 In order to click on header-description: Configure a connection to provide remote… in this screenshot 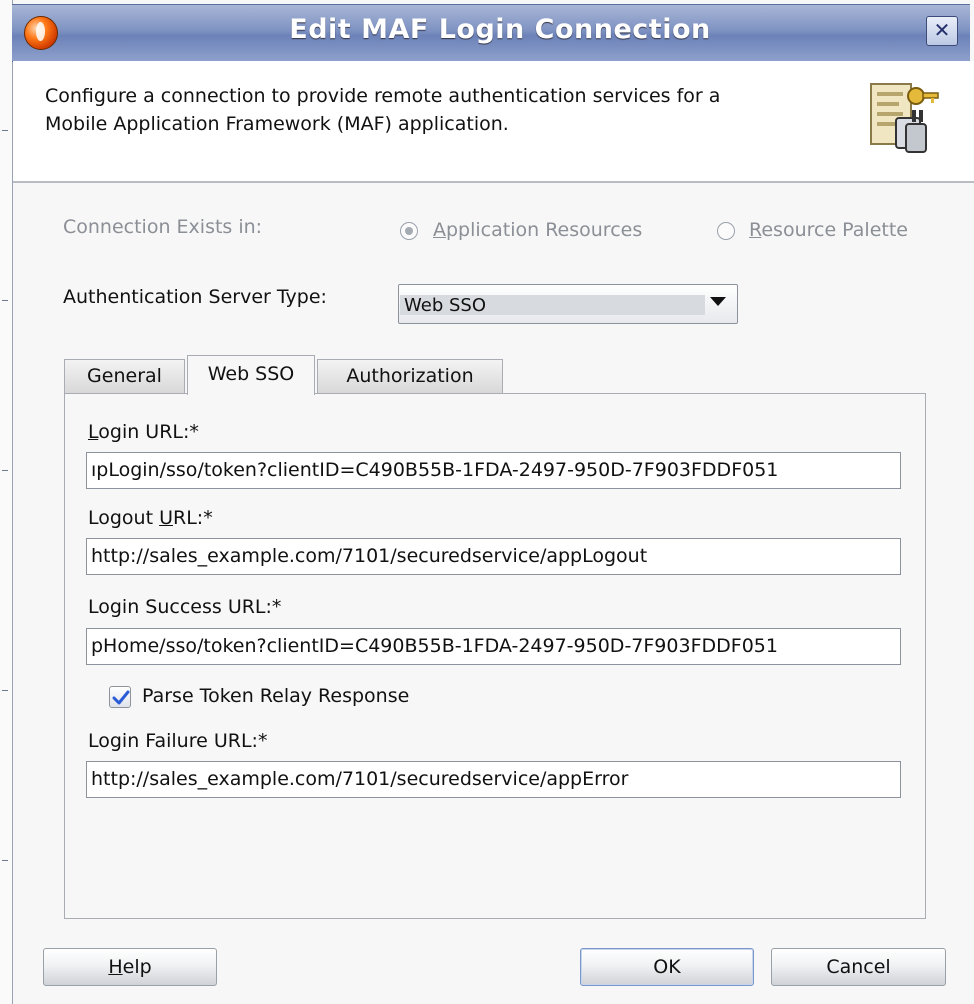, I will do `click(445, 110)`.